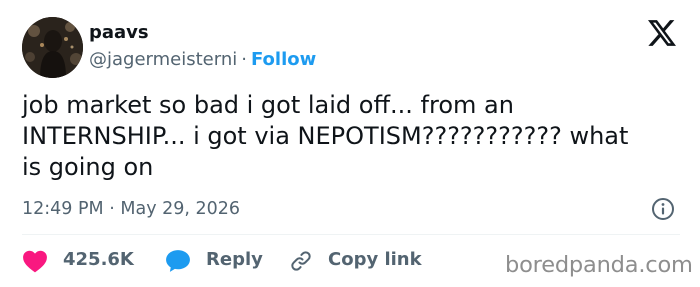  I want to click on handle-row: @jagermeisterni · Follow, so click(202, 60).